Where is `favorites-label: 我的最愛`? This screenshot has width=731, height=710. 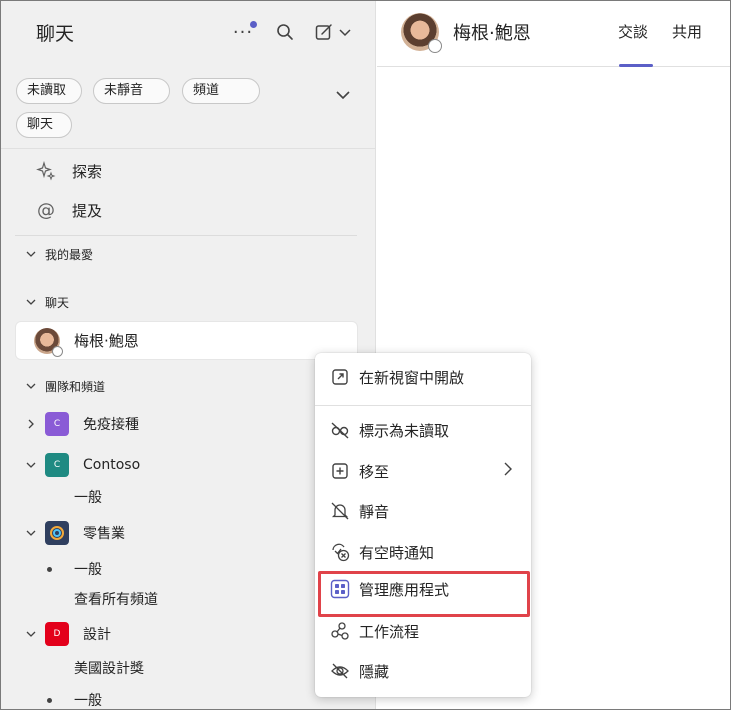 favorites-label: 我的最愛 is located at coordinates (69, 254).